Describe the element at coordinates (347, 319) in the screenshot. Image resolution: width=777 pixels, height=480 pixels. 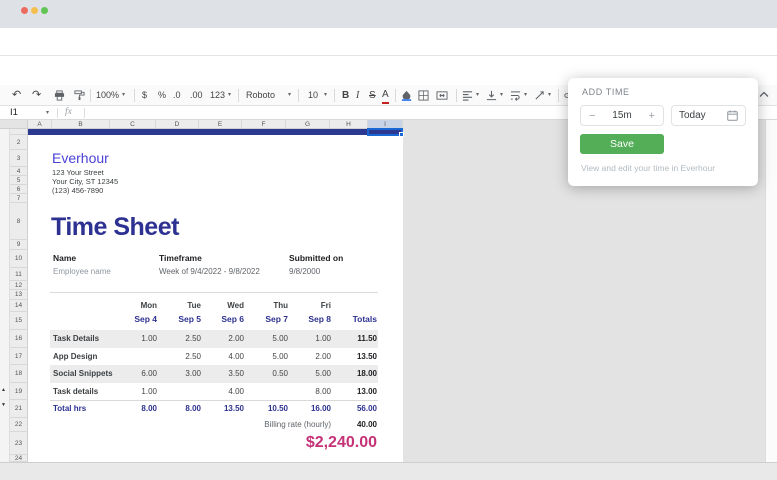
I see `totals-header: Totals` at that location.